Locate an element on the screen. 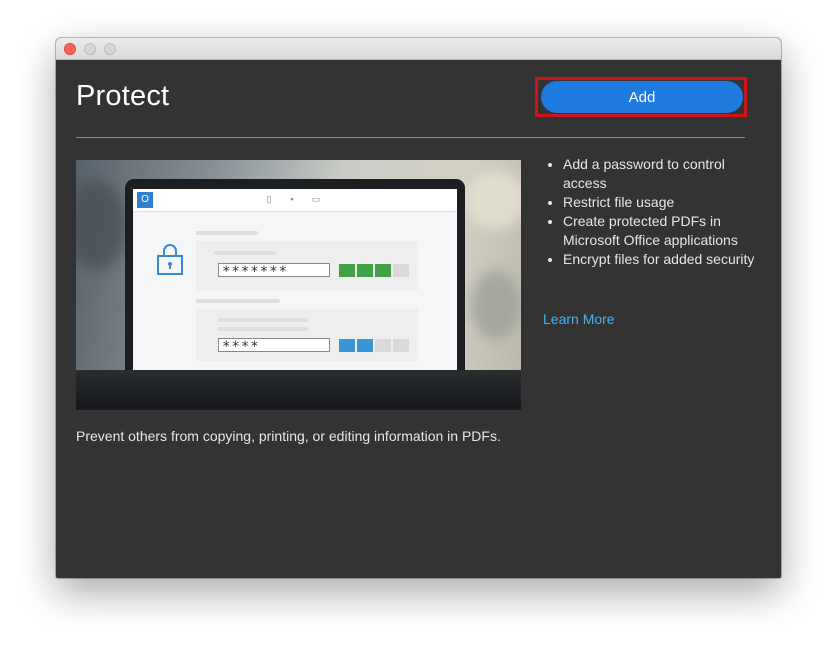 The width and height of the screenshot is (837, 652). laptop: O ▯ ▪ ▭ ******* **** is located at coordinates (295, 281).